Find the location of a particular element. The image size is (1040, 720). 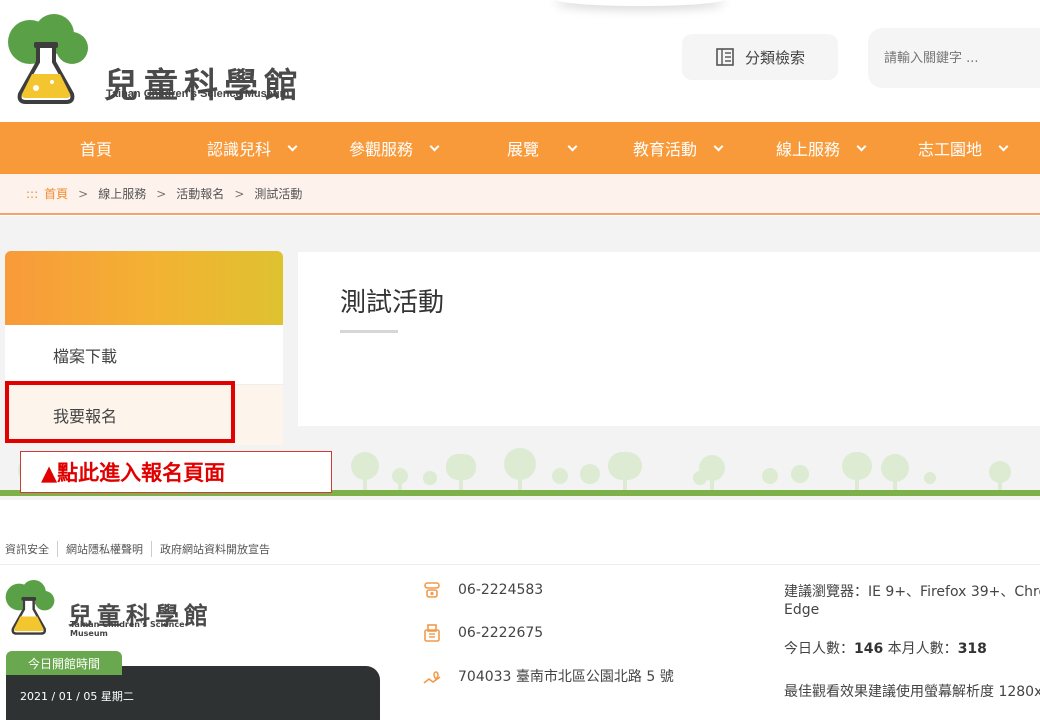

page-title: 測試活動 is located at coordinates (392, 303).